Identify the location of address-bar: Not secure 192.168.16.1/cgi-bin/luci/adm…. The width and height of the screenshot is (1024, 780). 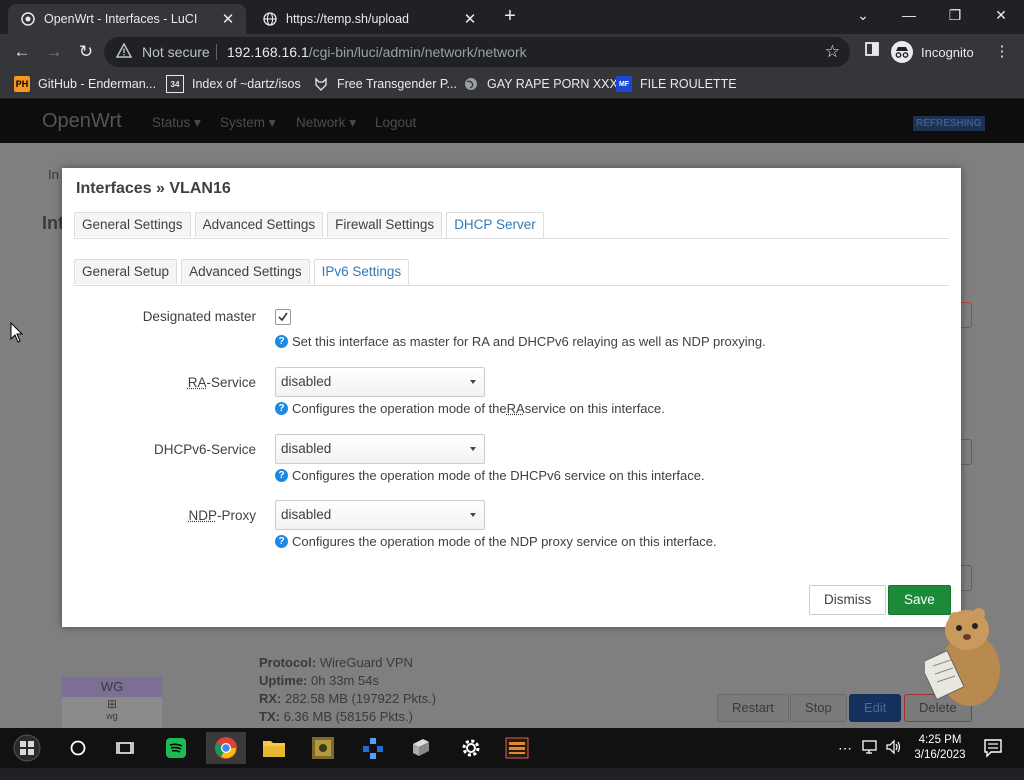
(477, 52).